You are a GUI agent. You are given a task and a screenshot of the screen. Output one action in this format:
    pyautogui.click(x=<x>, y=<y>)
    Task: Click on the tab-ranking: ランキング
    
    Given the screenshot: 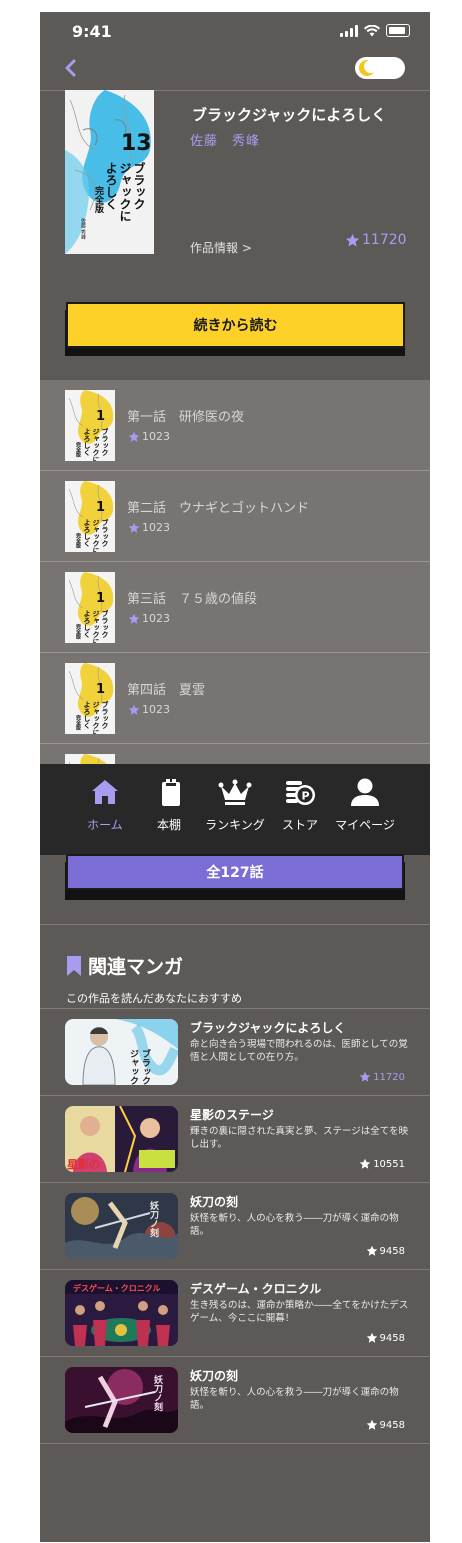 What is the action you would take?
    pyautogui.click(x=235, y=805)
    